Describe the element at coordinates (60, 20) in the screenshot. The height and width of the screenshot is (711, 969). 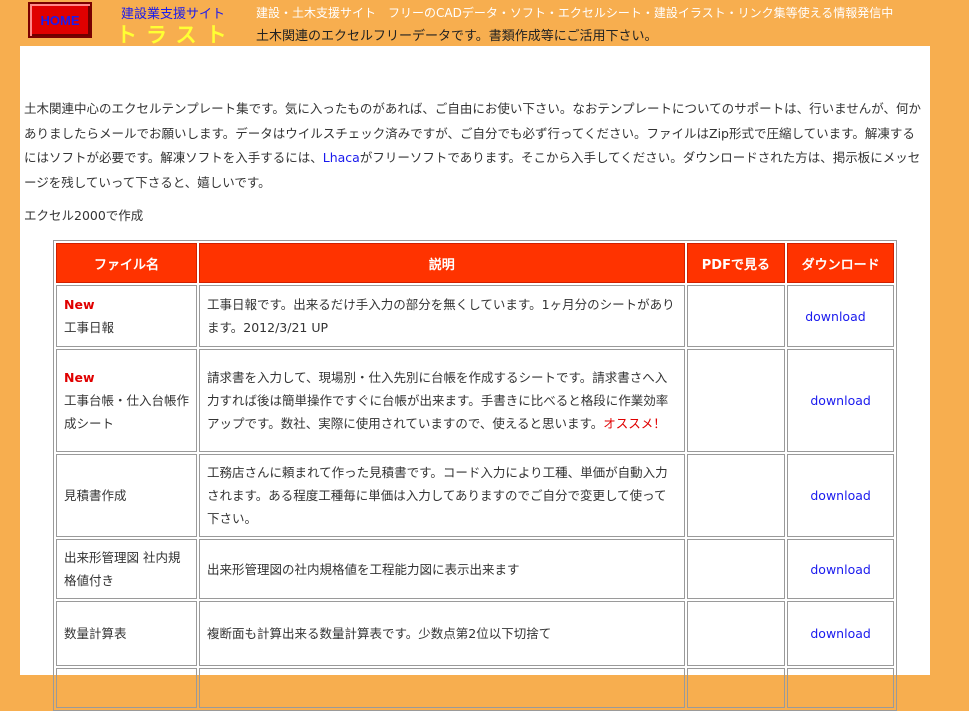
I see `home-button: HOME` at that location.